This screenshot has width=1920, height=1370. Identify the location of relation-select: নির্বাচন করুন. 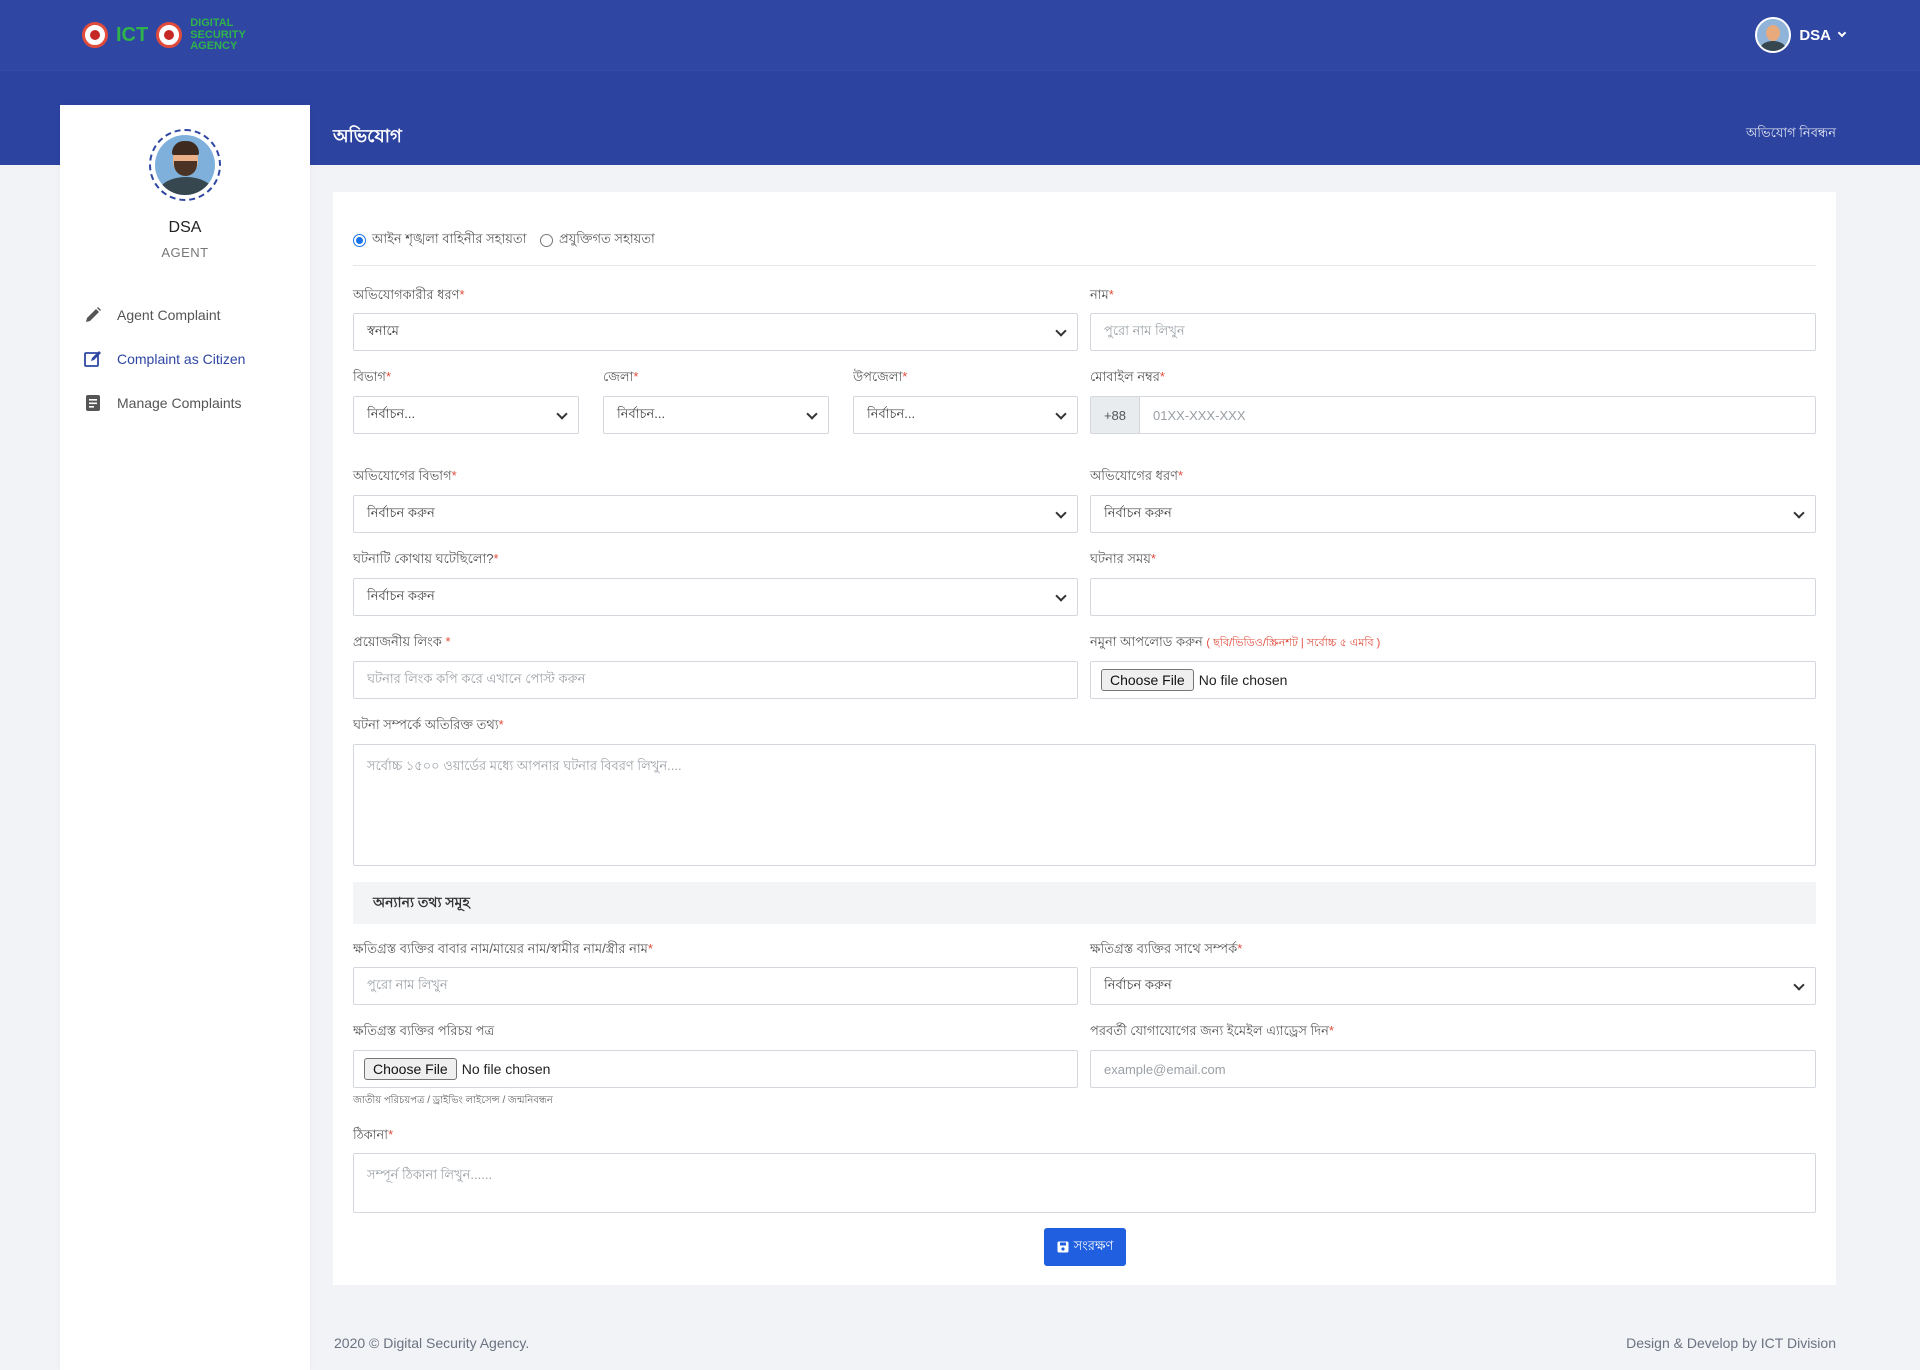
(1453, 986).